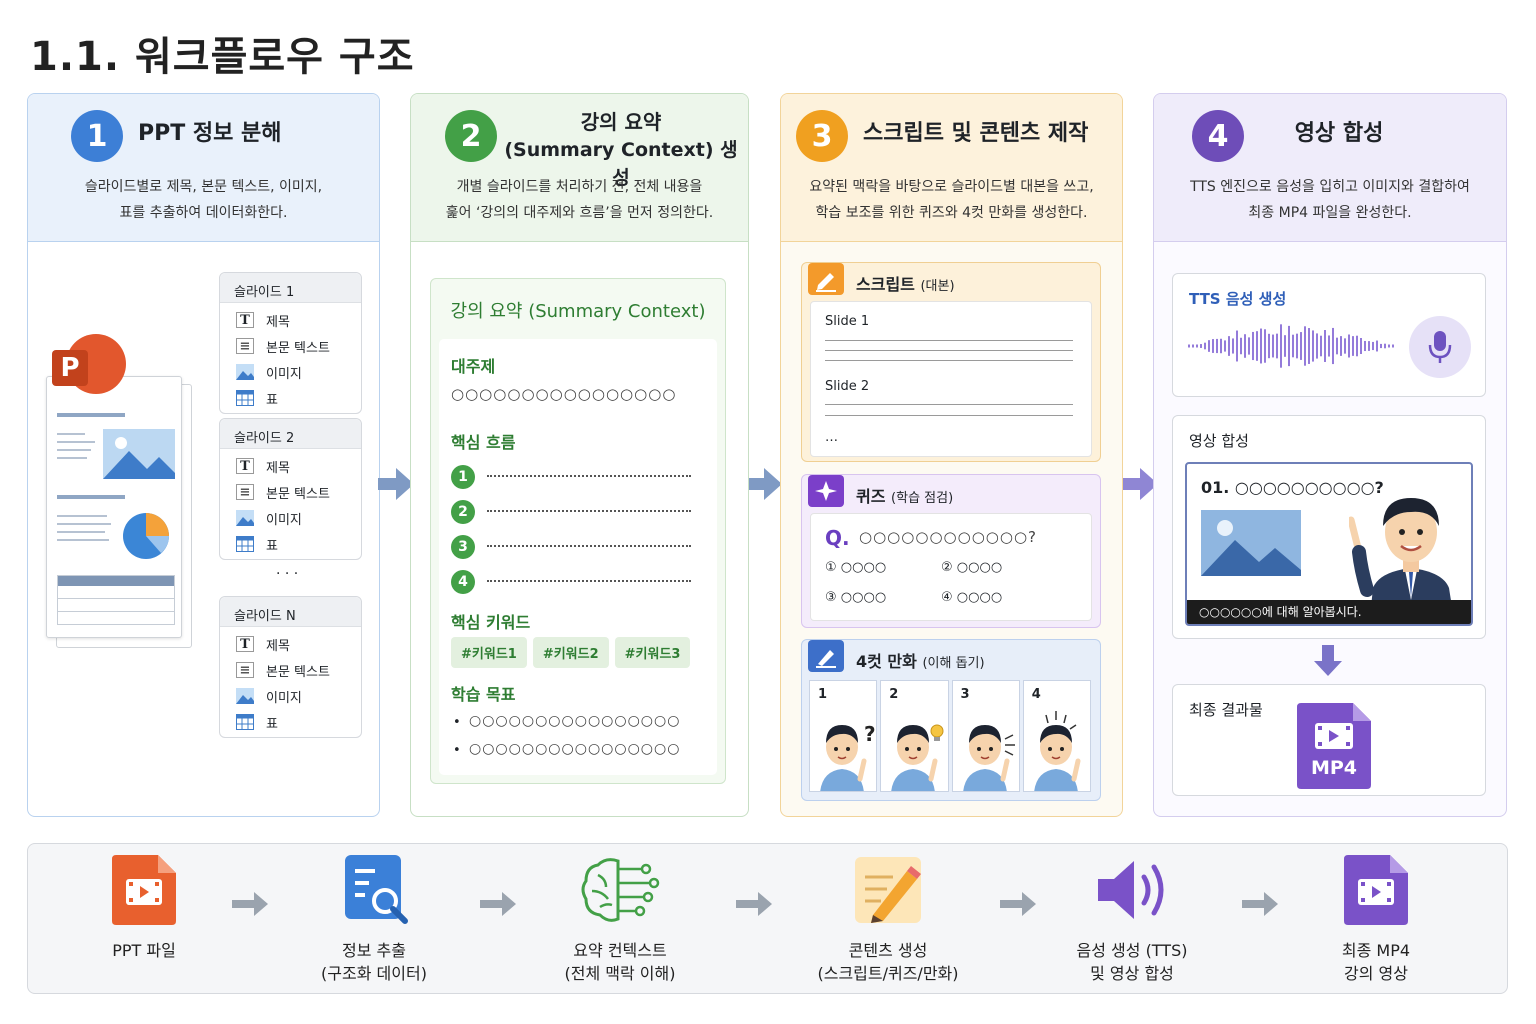  I want to click on bottom-step-label: 콘텐츠 생성, so click(888, 950).